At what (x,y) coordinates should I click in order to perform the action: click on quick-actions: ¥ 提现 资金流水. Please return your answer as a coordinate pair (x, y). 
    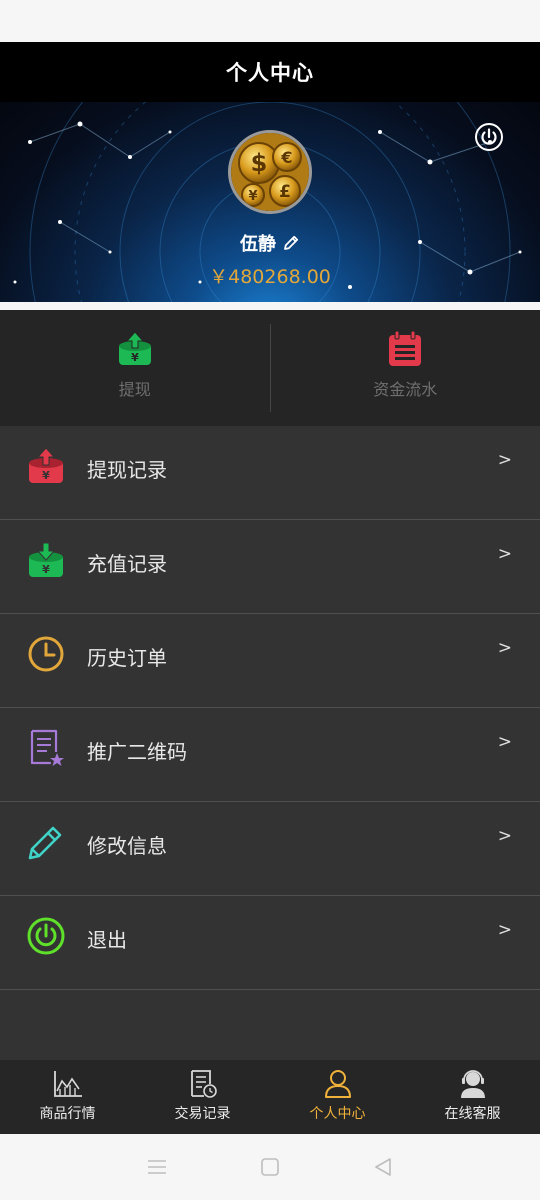
    Looking at the image, I should click on (270, 368).